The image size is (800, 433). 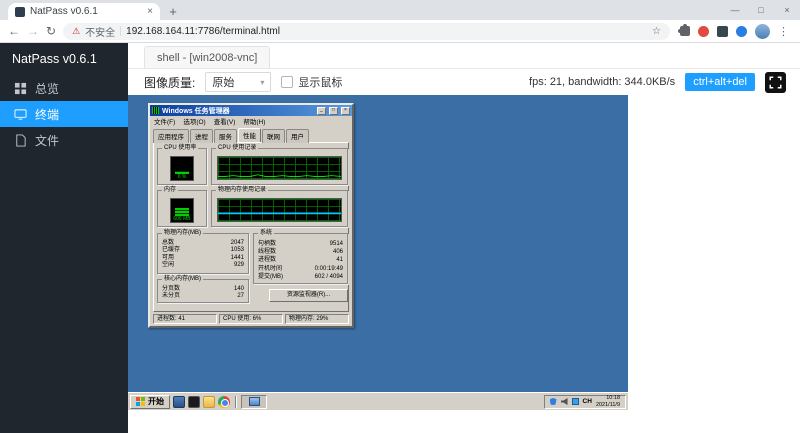 I want to click on sidebar-item-files: 文件, so click(x=64, y=140).